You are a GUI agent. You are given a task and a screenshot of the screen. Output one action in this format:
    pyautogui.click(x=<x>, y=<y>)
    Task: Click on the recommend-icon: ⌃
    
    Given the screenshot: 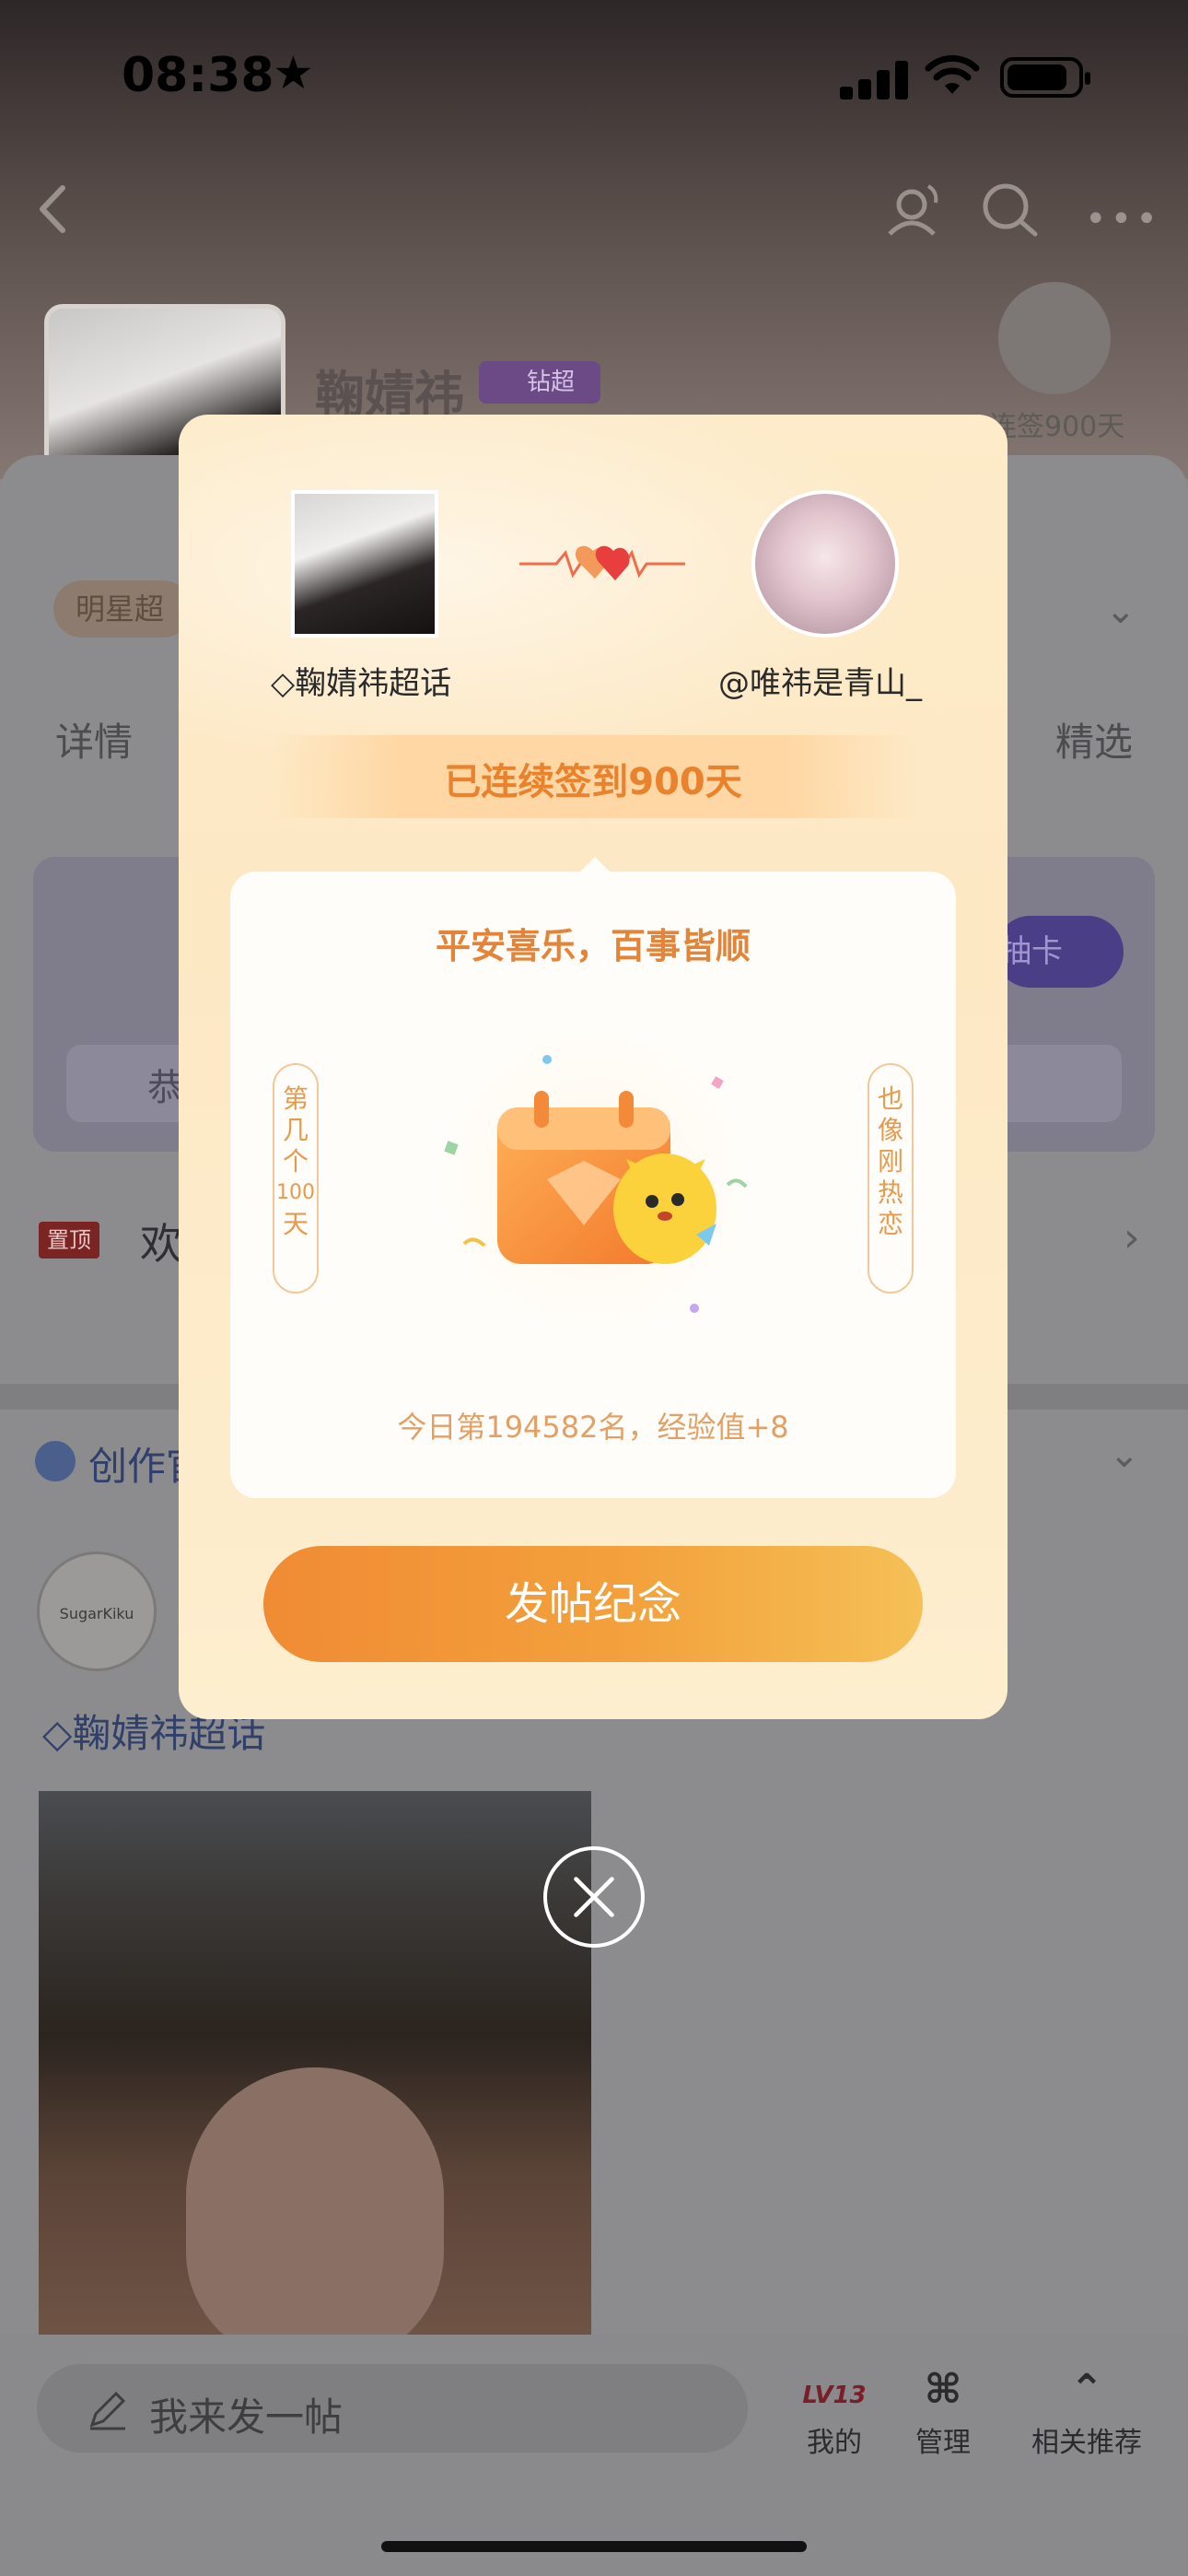 What is the action you would take?
    pyautogui.click(x=1086, y=2389)
    